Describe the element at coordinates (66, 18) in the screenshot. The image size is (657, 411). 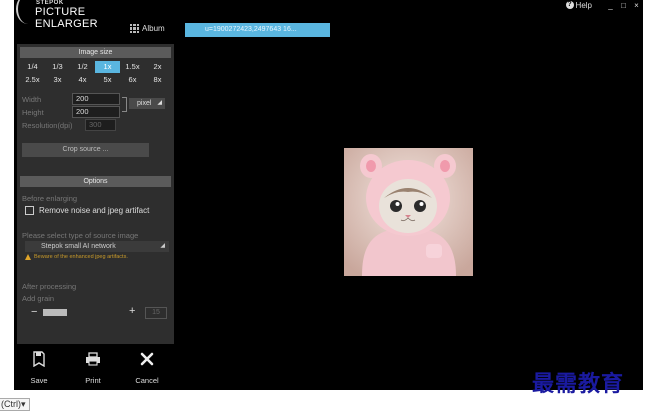
I see `logo-brand-name: PICTURE ENLARGER` at that location.